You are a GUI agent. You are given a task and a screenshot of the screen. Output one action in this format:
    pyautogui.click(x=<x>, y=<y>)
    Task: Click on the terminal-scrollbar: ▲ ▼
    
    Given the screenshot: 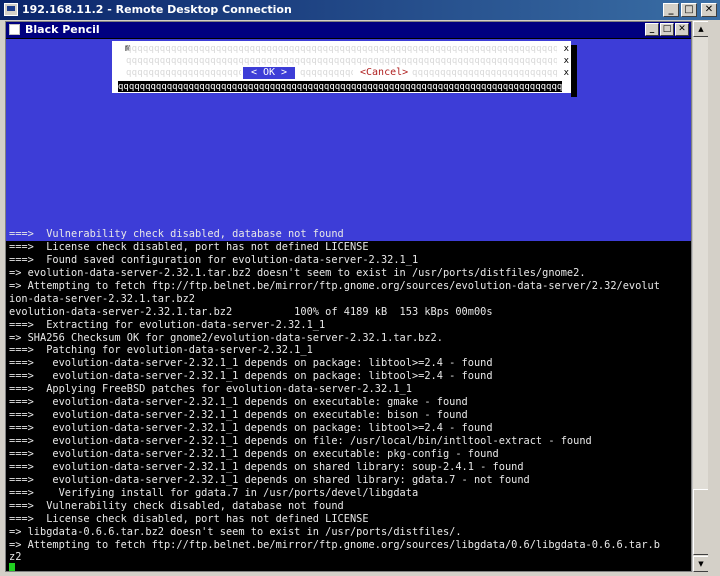 What is the action you would take?
    pyautogui.click(x=700, y=296)
    